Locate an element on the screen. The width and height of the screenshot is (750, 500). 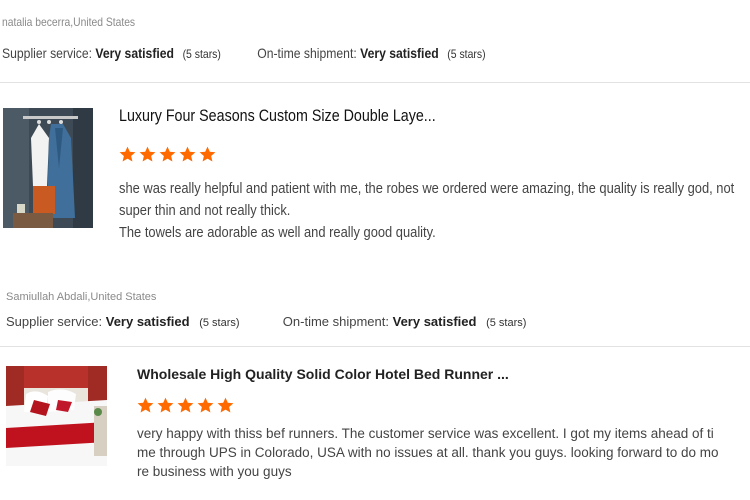
bathrobe-image-graphic is located at coordinates (48, 168).